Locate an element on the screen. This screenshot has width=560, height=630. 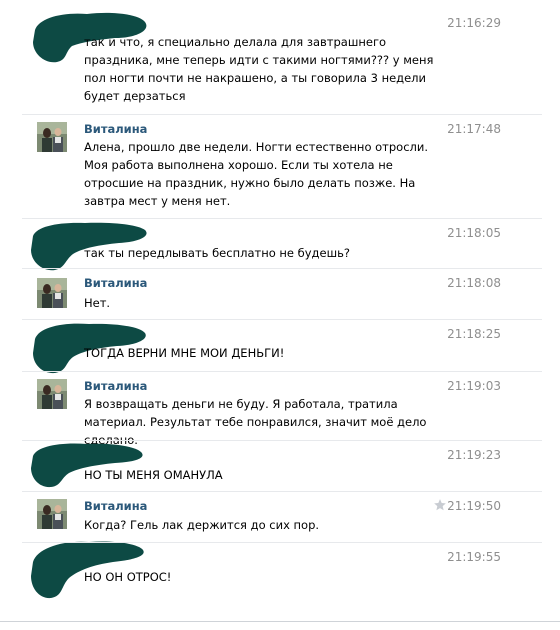
message-text: так ты передлывать бесплатно не будешь? is located at coordinates (217, 253).